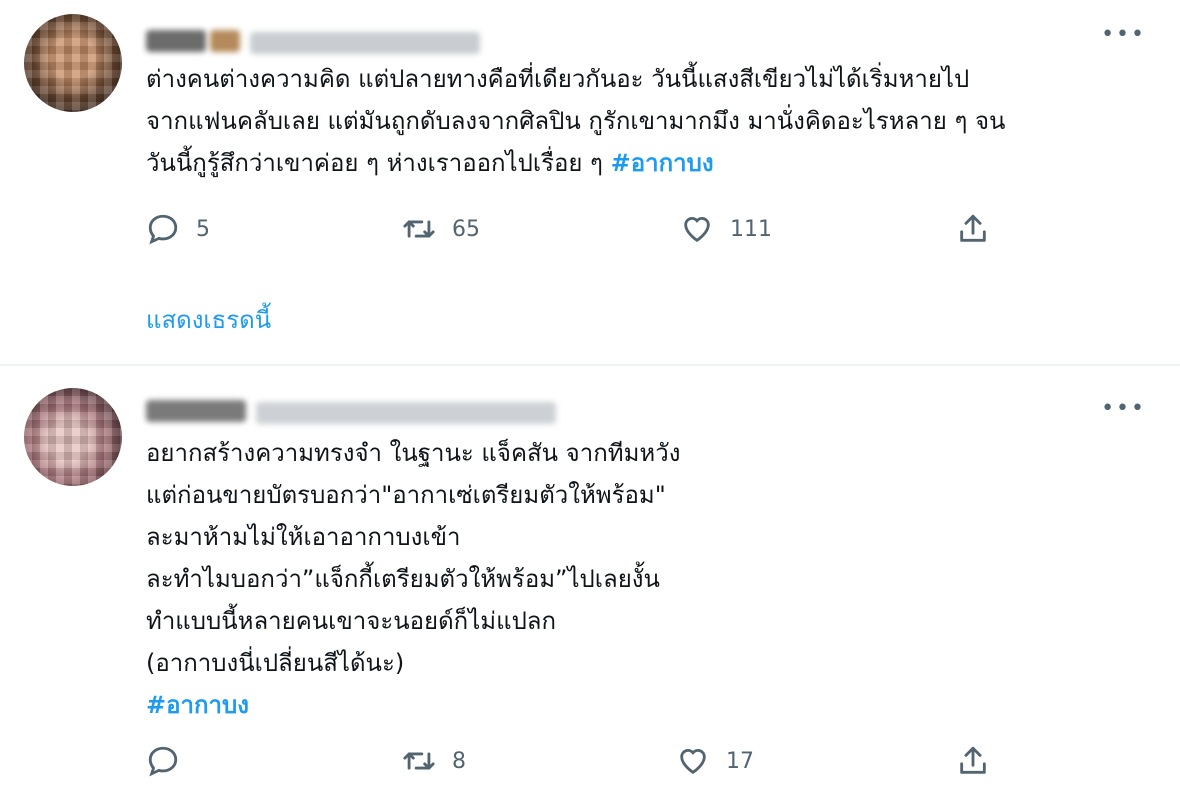 Image resolution: width=1180 pixels, height=794 pixels. Describe the element at coordinates (208, 319) in the screenshot. I see `show-thread-link: แสดงเธรดนี้` at that location.